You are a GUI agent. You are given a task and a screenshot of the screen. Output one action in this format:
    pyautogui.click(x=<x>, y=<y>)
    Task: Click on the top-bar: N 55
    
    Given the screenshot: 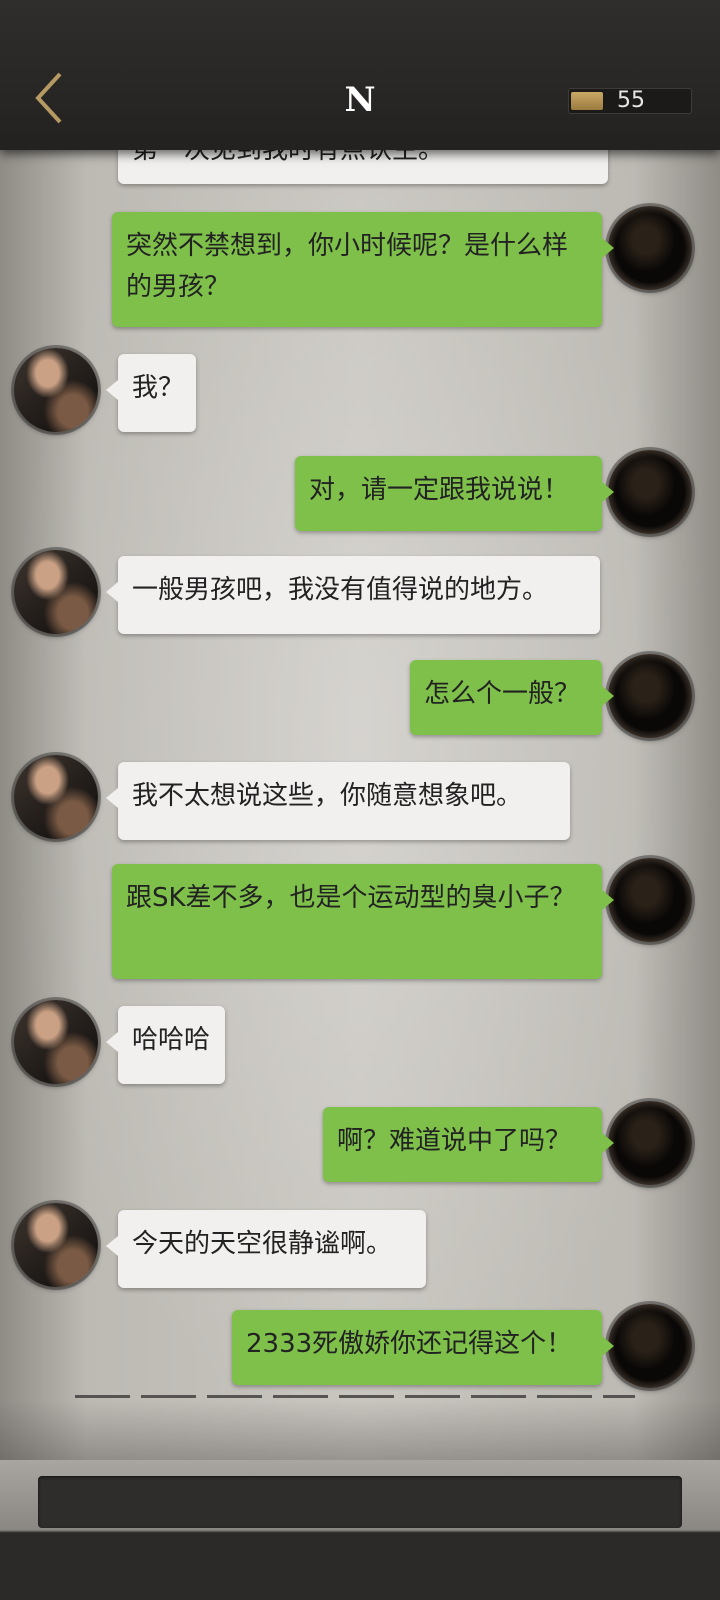 What is the action you would take?
    pyautogui.click(x=360, y=75)
    